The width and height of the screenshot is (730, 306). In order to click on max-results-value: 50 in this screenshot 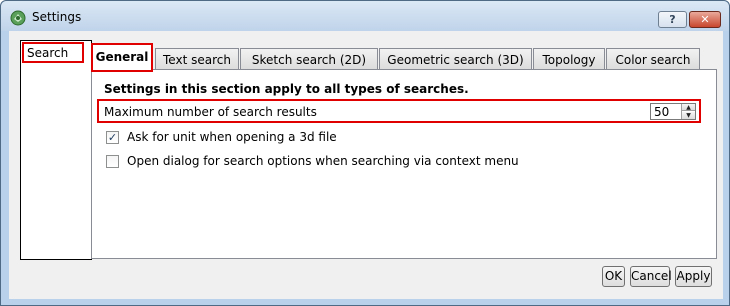, I will do `click(661, 112)`.